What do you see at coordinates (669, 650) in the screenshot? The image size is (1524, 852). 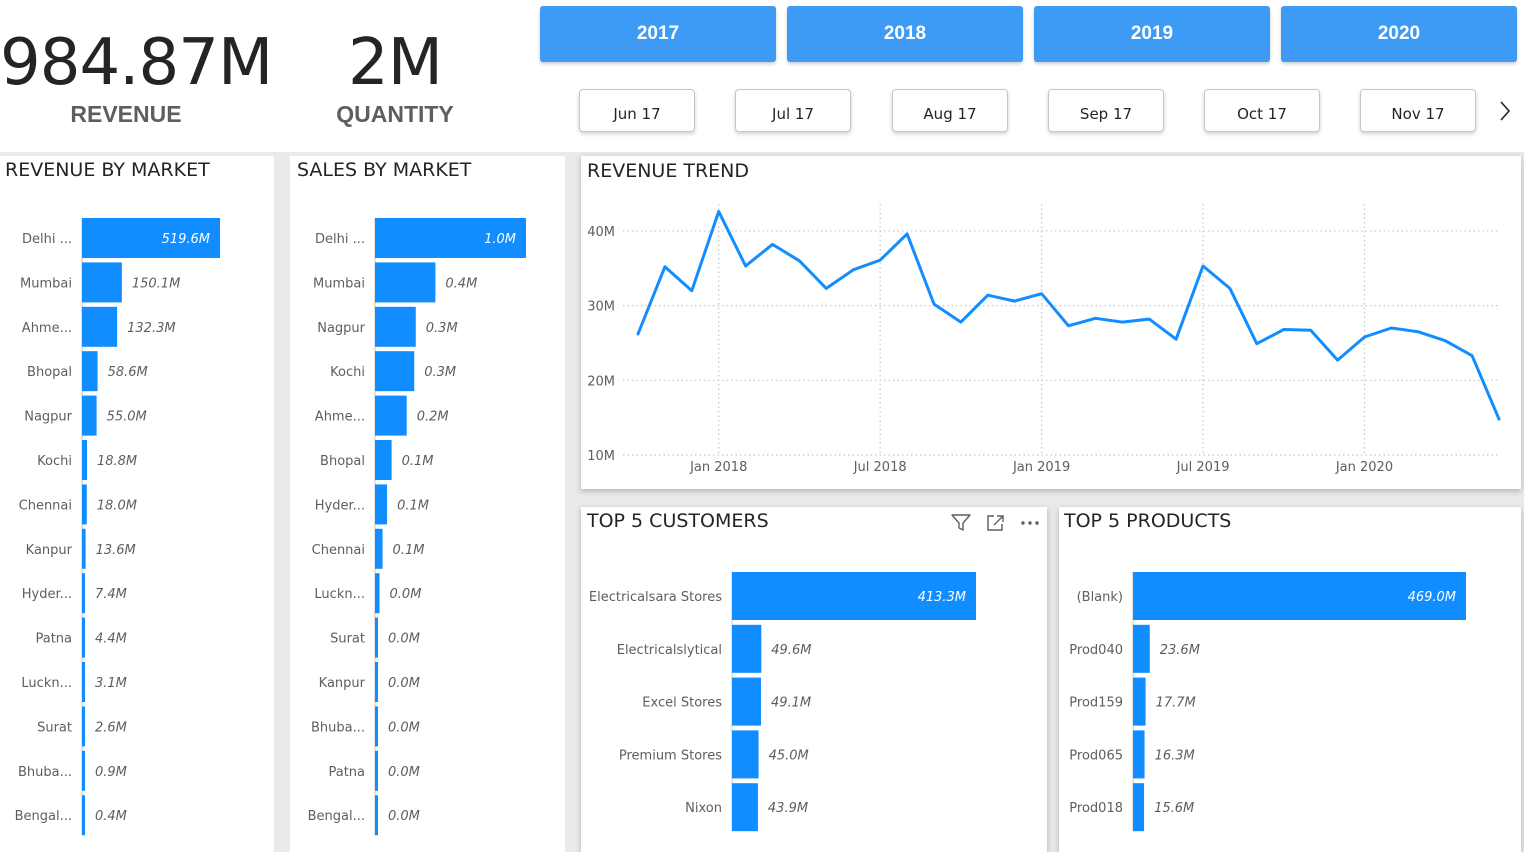 I see `category-label-electricalslytical: Electricalslytical` at bounding box center [669, 650].